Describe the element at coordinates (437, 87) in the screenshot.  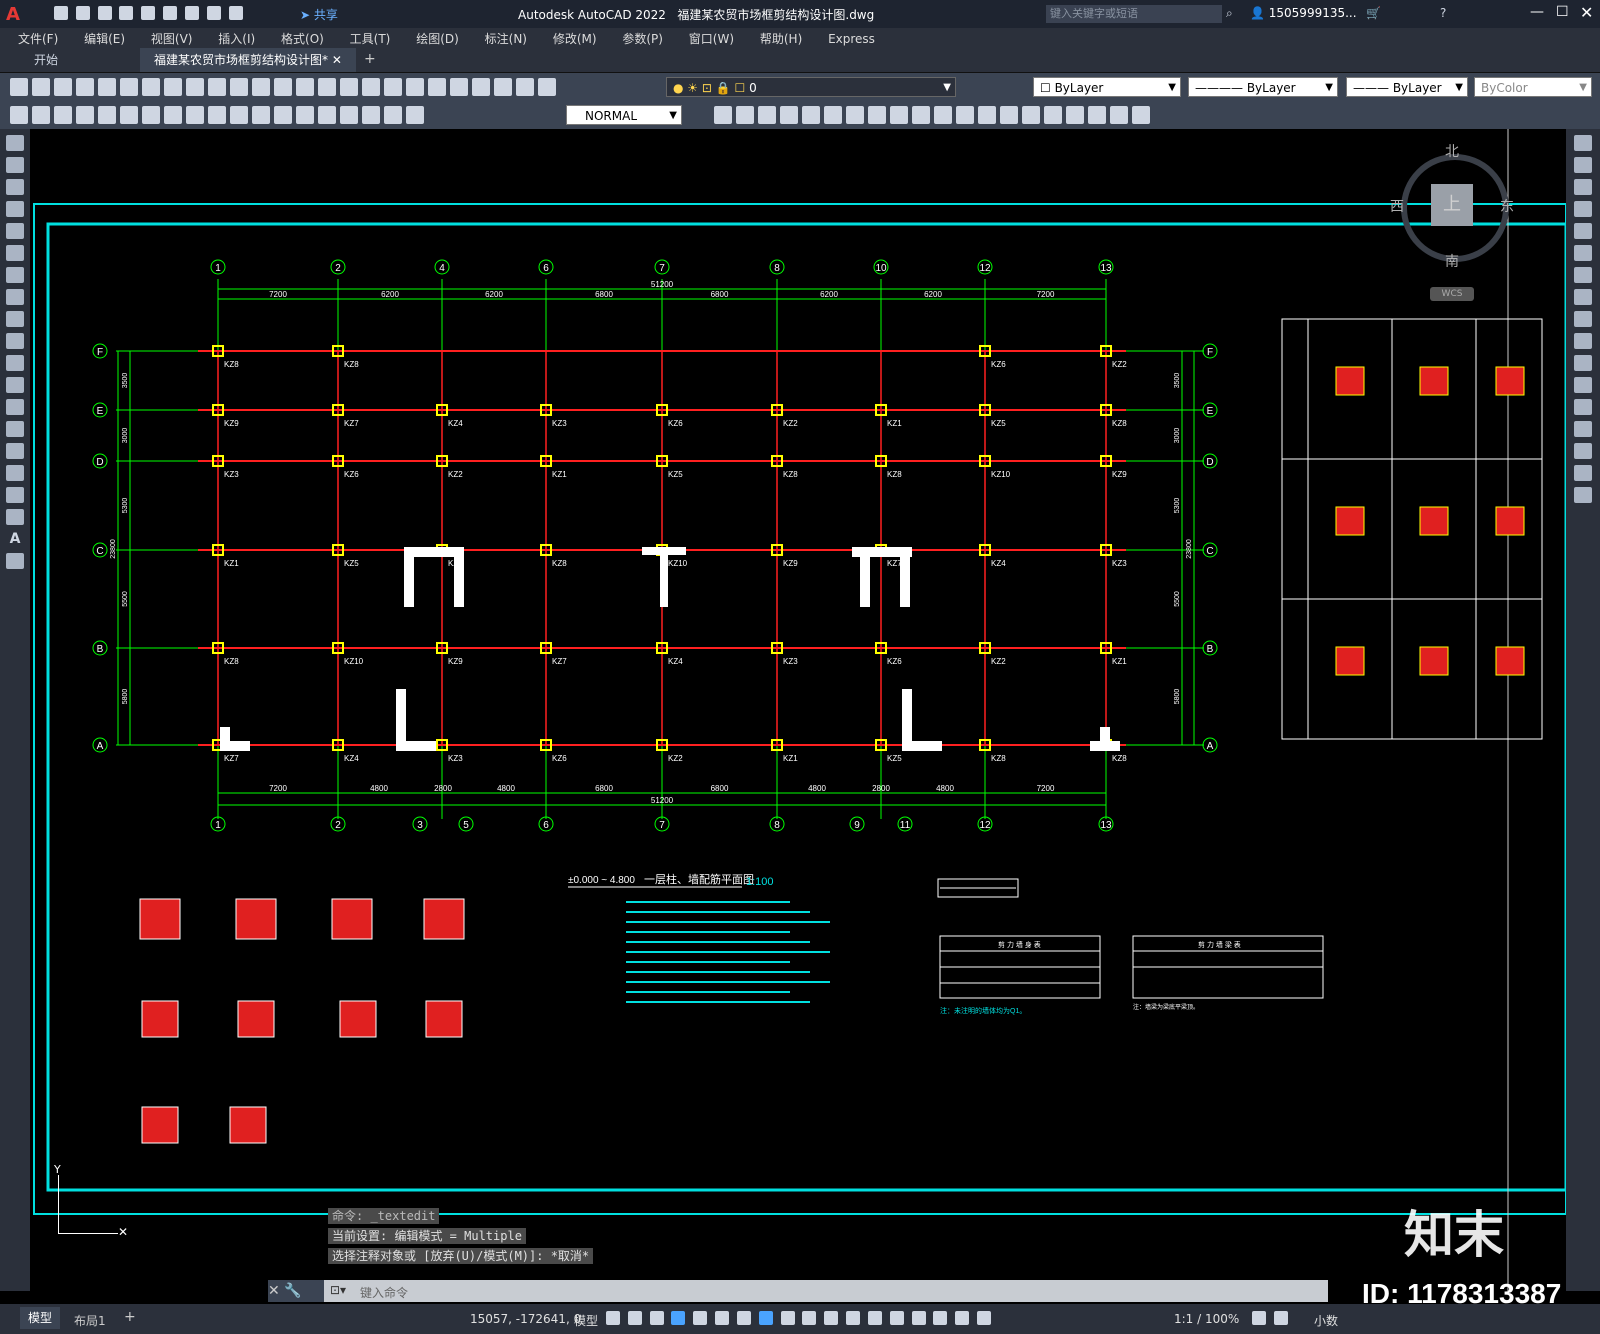
I see `toolpalette-icon` at that location.